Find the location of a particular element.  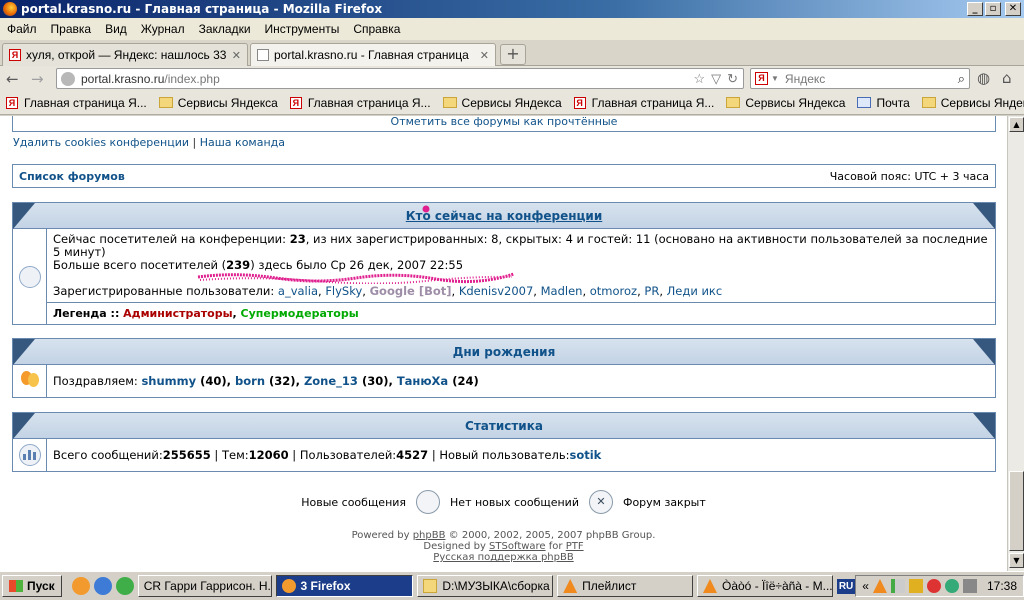

user-link: PR is located at coordinates (651, 291).